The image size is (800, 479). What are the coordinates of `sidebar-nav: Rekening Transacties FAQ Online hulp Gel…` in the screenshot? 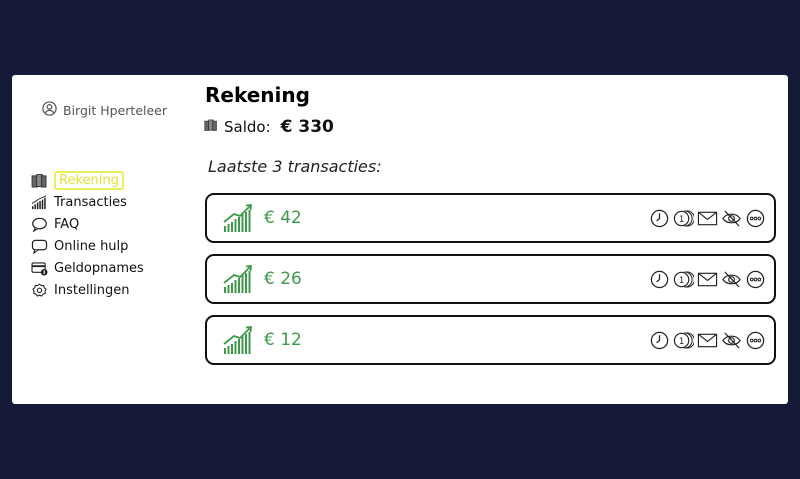 It's located at (87, 235).